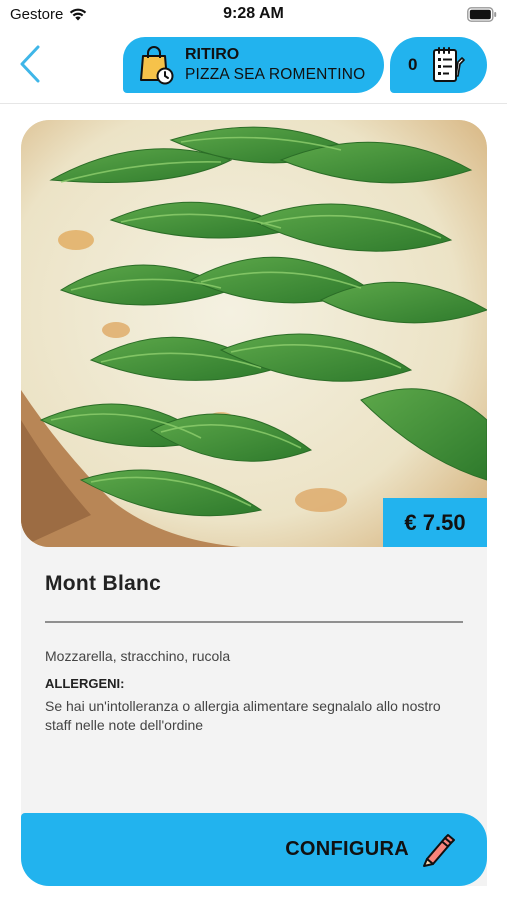 This screenshot has width=507, height=900. What do you see at coordinates (103, 583) in the screenshot?
I see `product-title: Mont Blanc` at bounding box center [103, 583].